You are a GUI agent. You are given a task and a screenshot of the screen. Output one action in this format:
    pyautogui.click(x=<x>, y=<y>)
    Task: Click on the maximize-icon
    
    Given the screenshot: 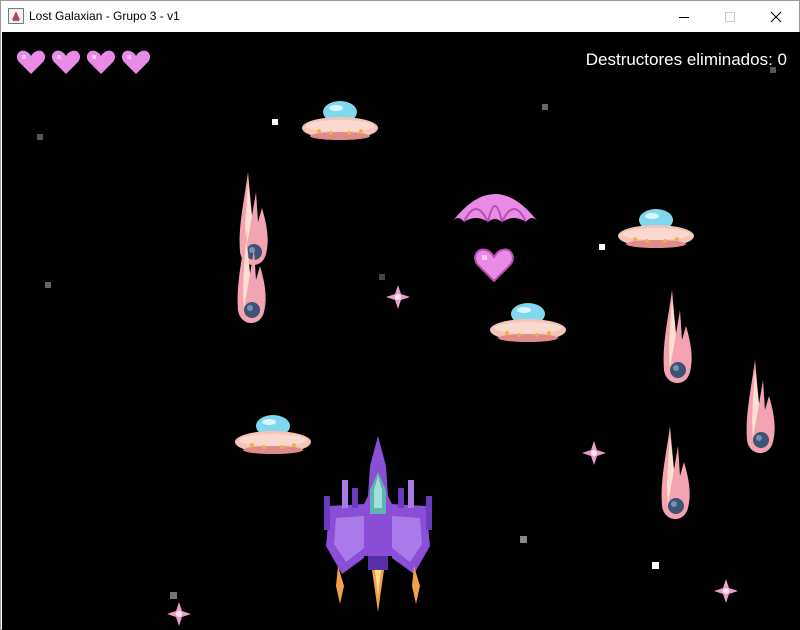 What is the action you would take?
    pyautogui.click(x=730, y=17)
    